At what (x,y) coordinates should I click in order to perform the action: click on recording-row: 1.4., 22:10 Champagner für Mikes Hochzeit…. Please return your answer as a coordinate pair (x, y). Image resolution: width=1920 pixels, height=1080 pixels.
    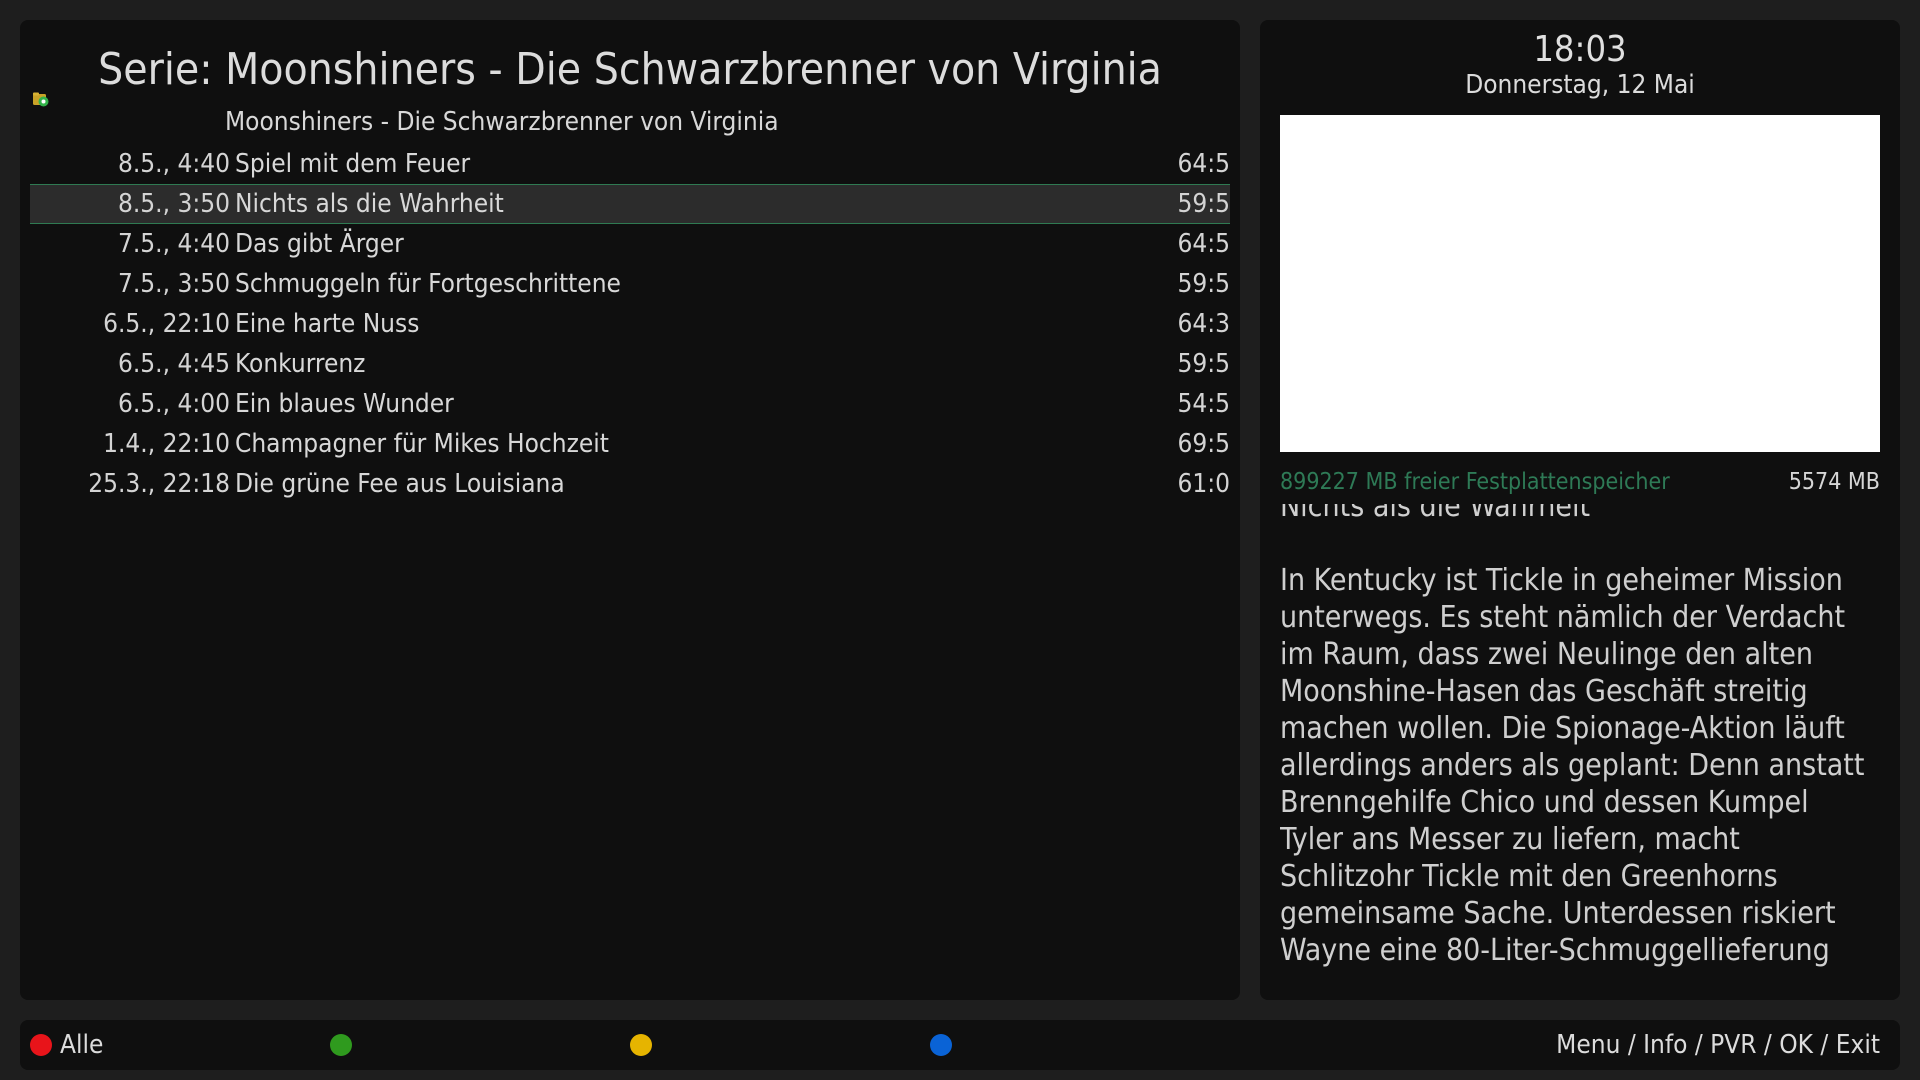
    Looking at the image, I should click on (630, 444).